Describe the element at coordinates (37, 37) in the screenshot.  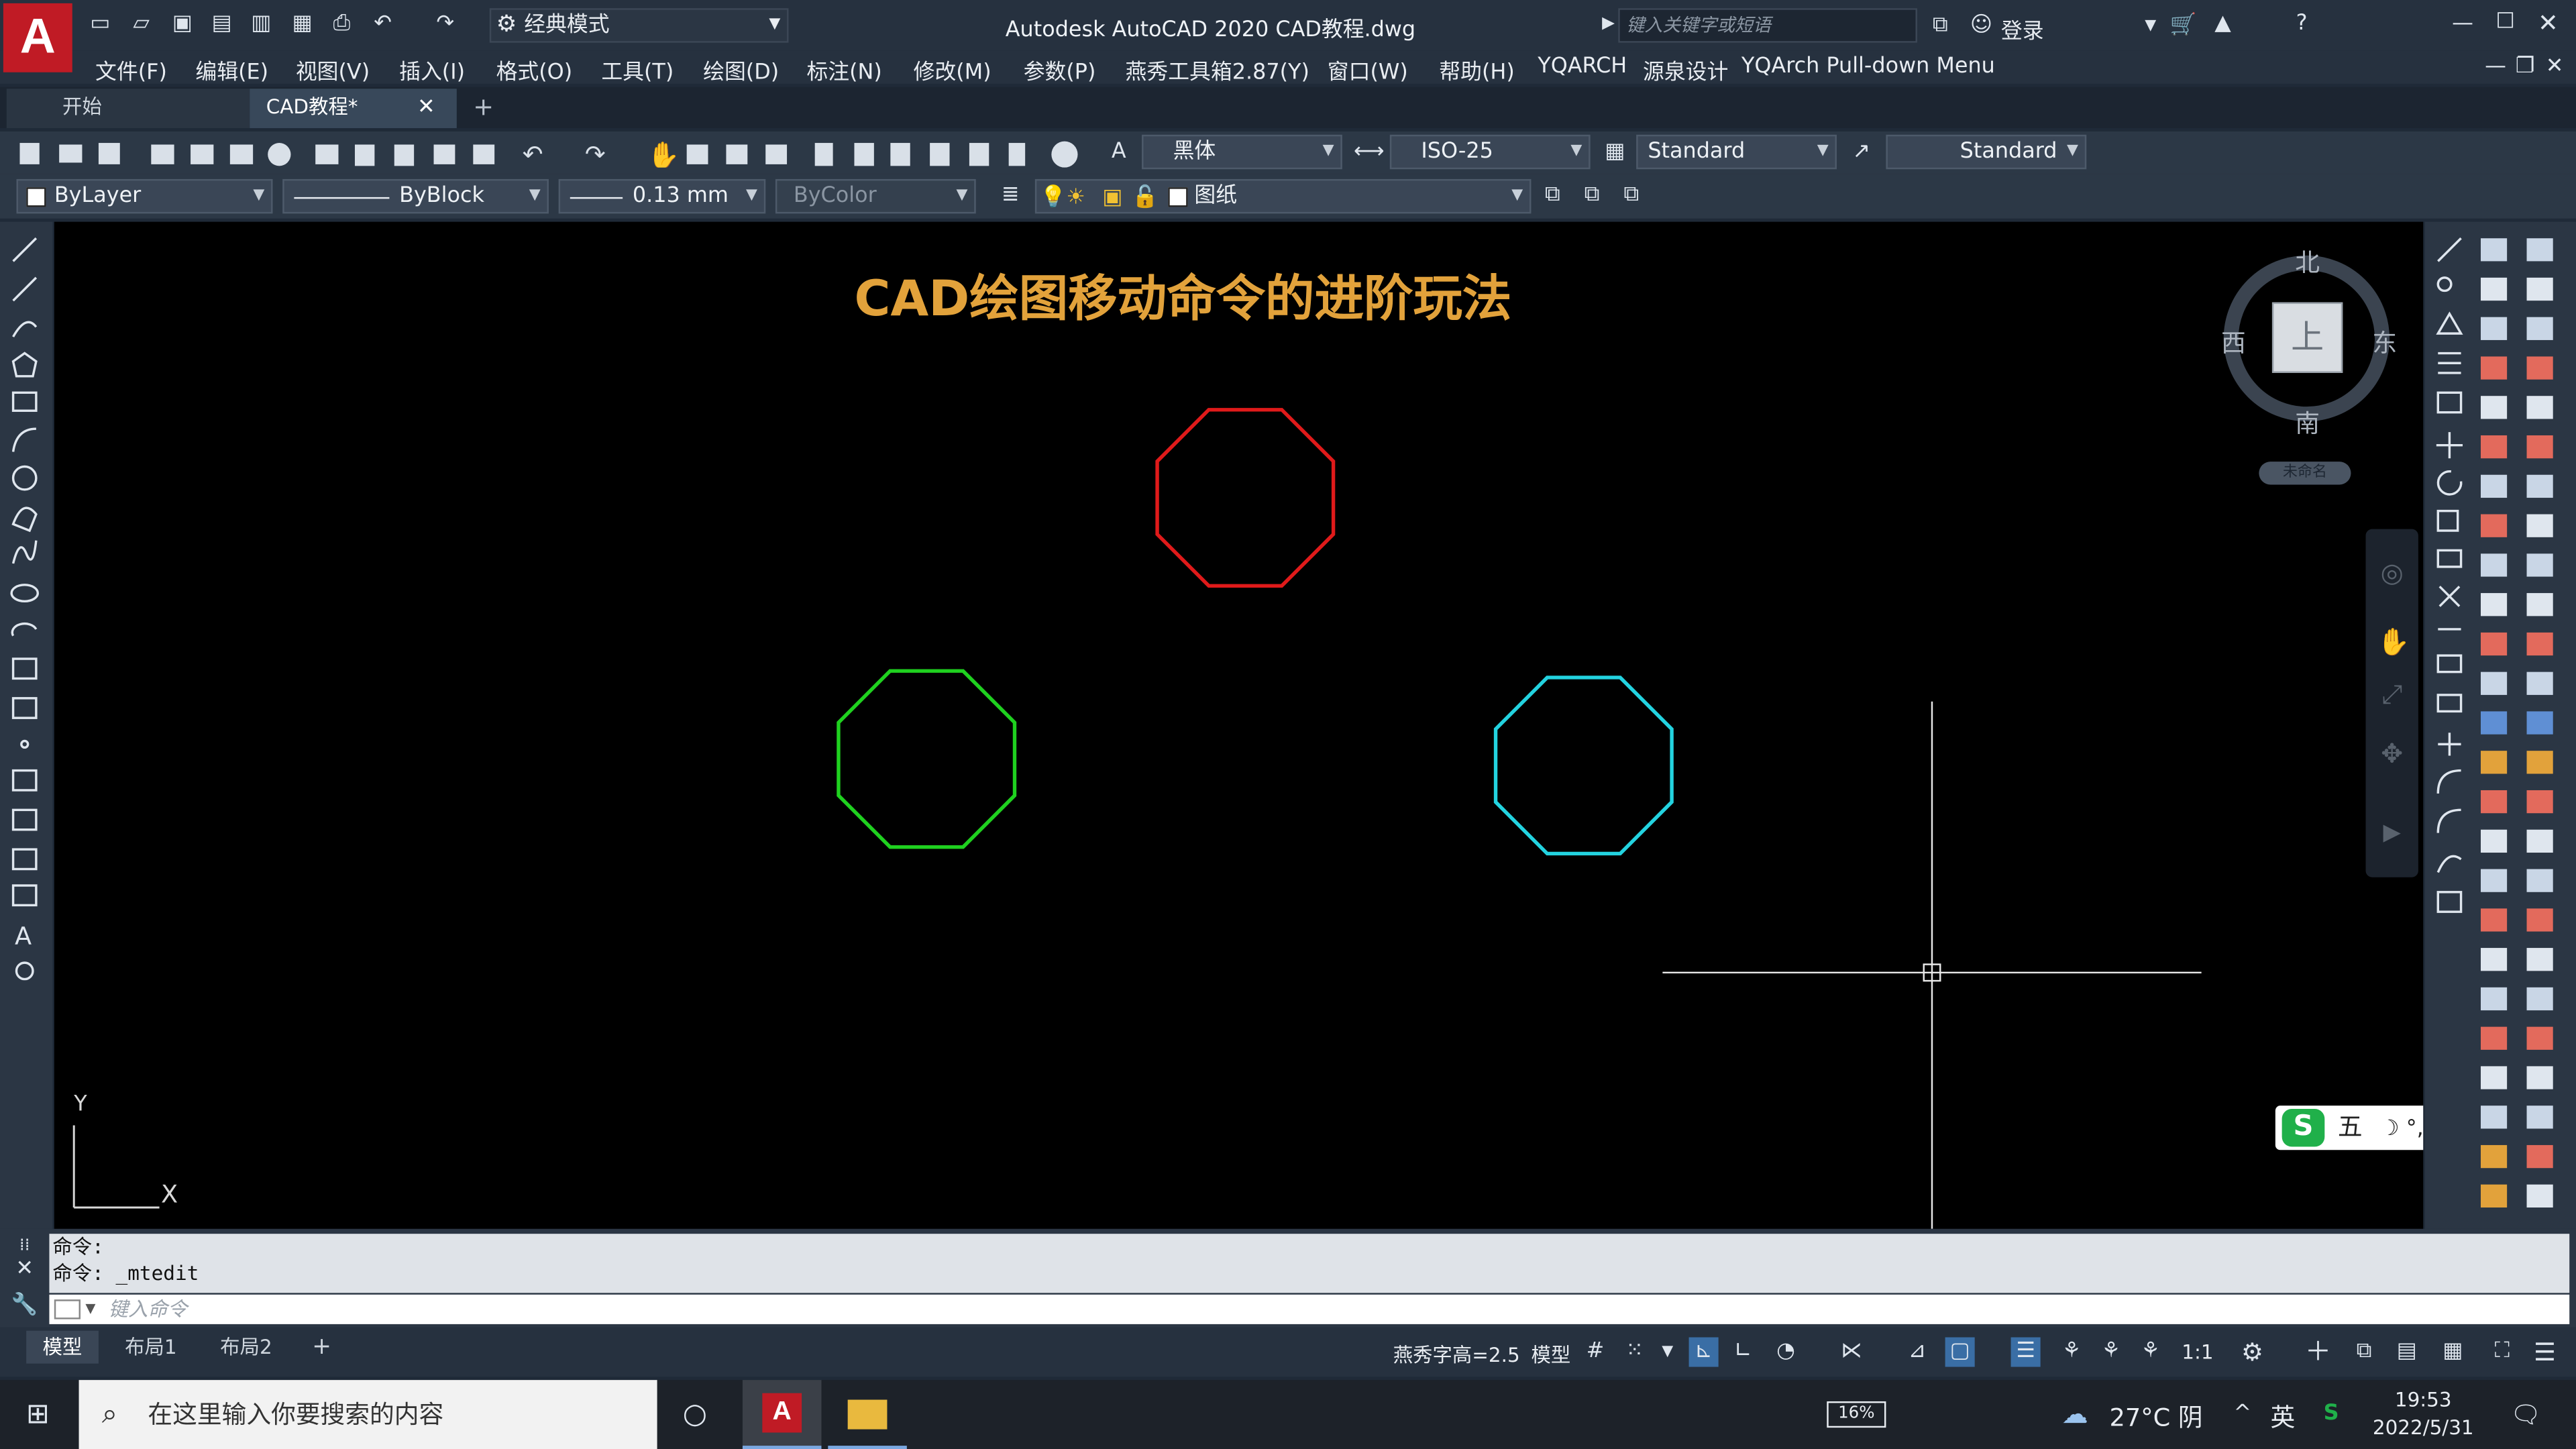
I see `application-menu-button: A` at that location.